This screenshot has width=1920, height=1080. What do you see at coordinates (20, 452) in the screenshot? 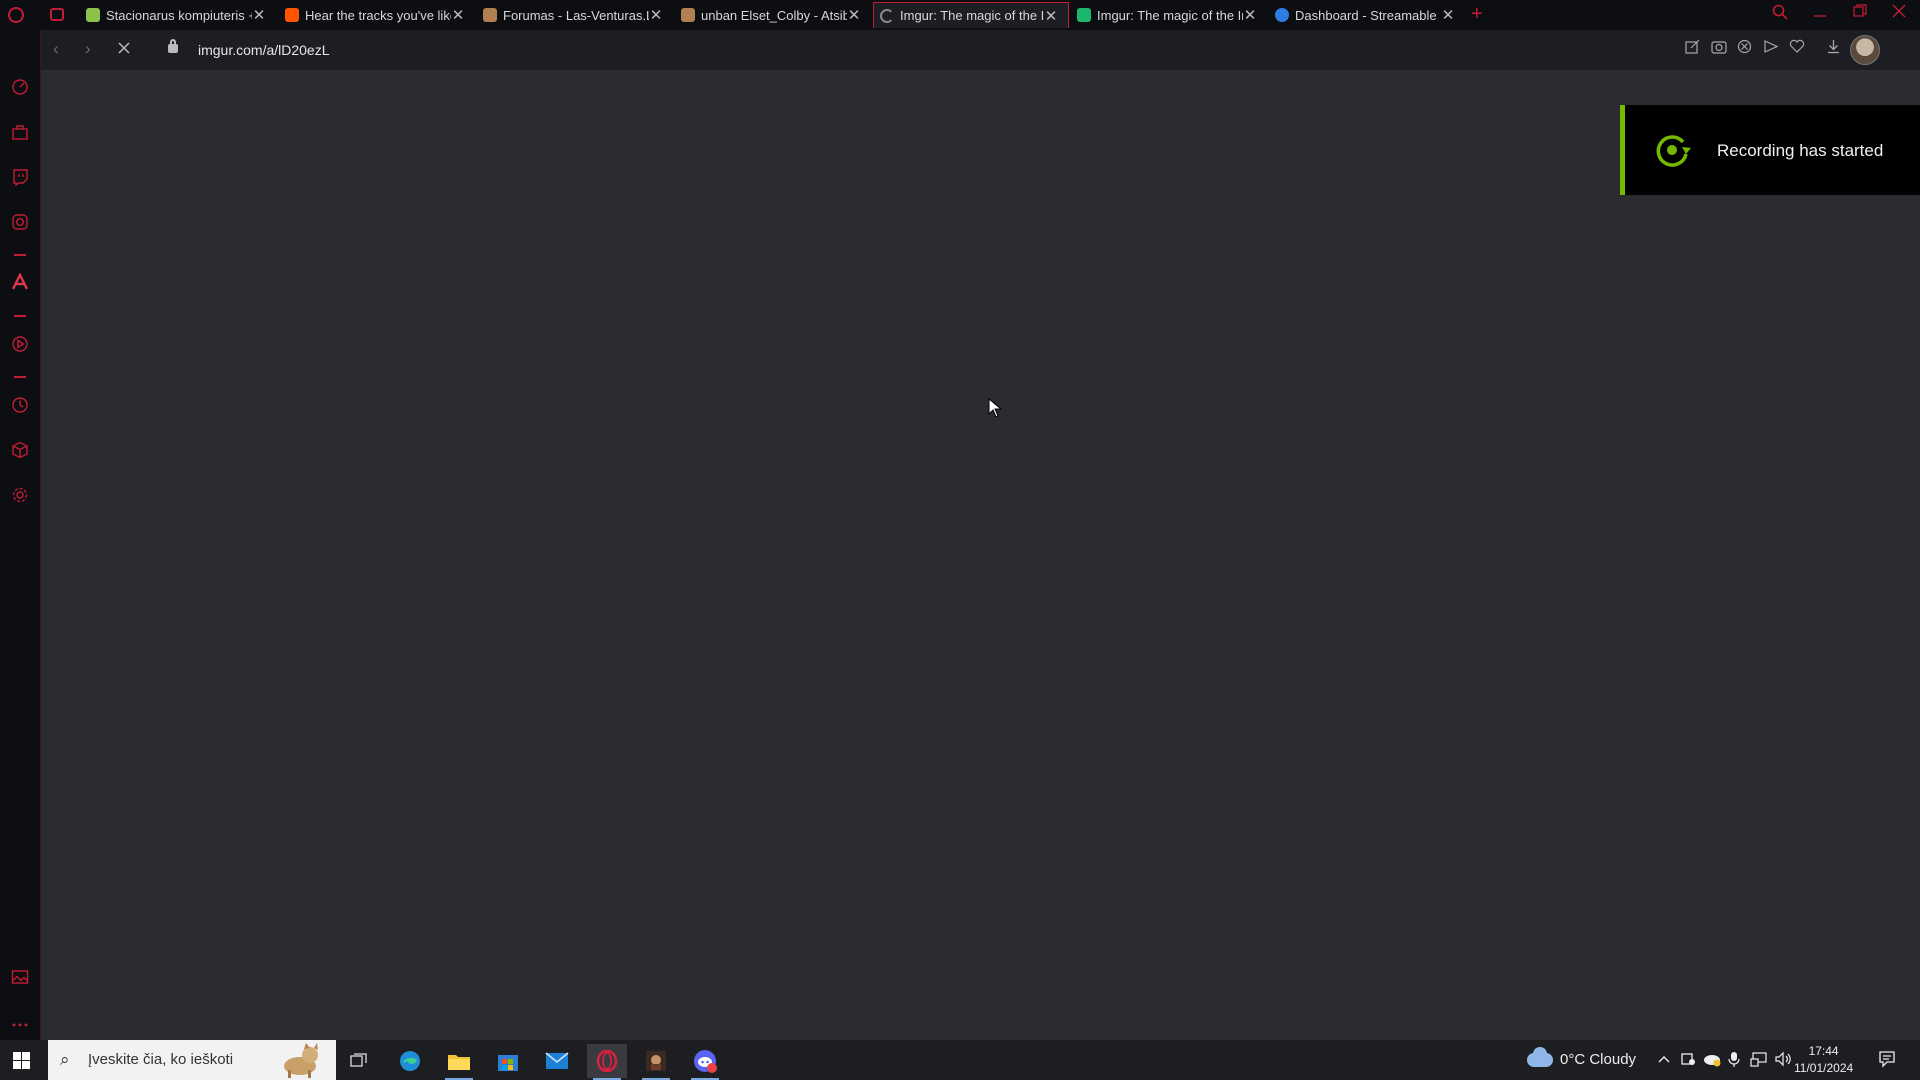
I see `extensions-icon` at bounding box center [20, 452].